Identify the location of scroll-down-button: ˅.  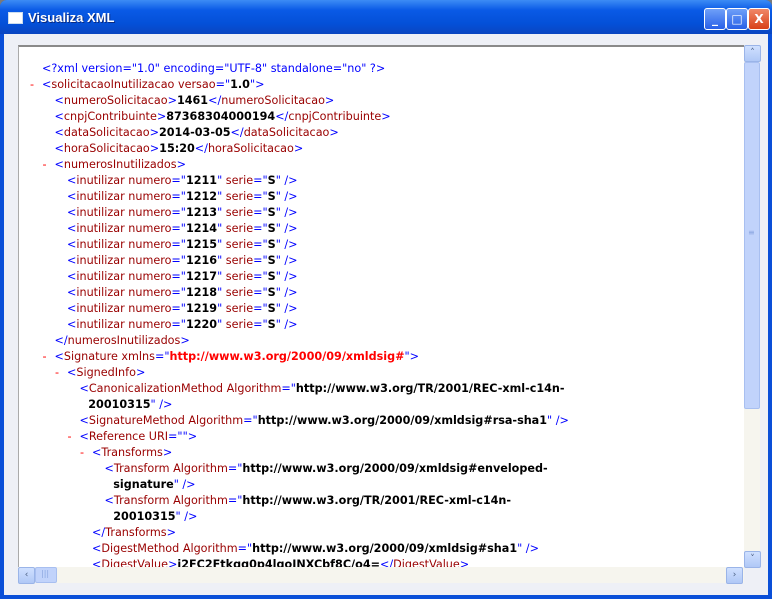
(752, 559).